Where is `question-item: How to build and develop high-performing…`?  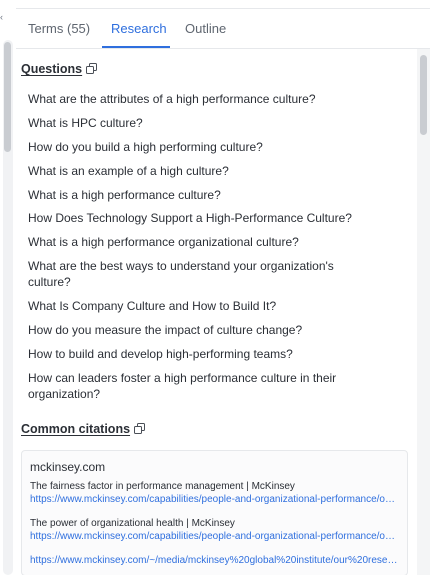
question-item: How to build and develop high-performing… is located at coordinates (198, 354).